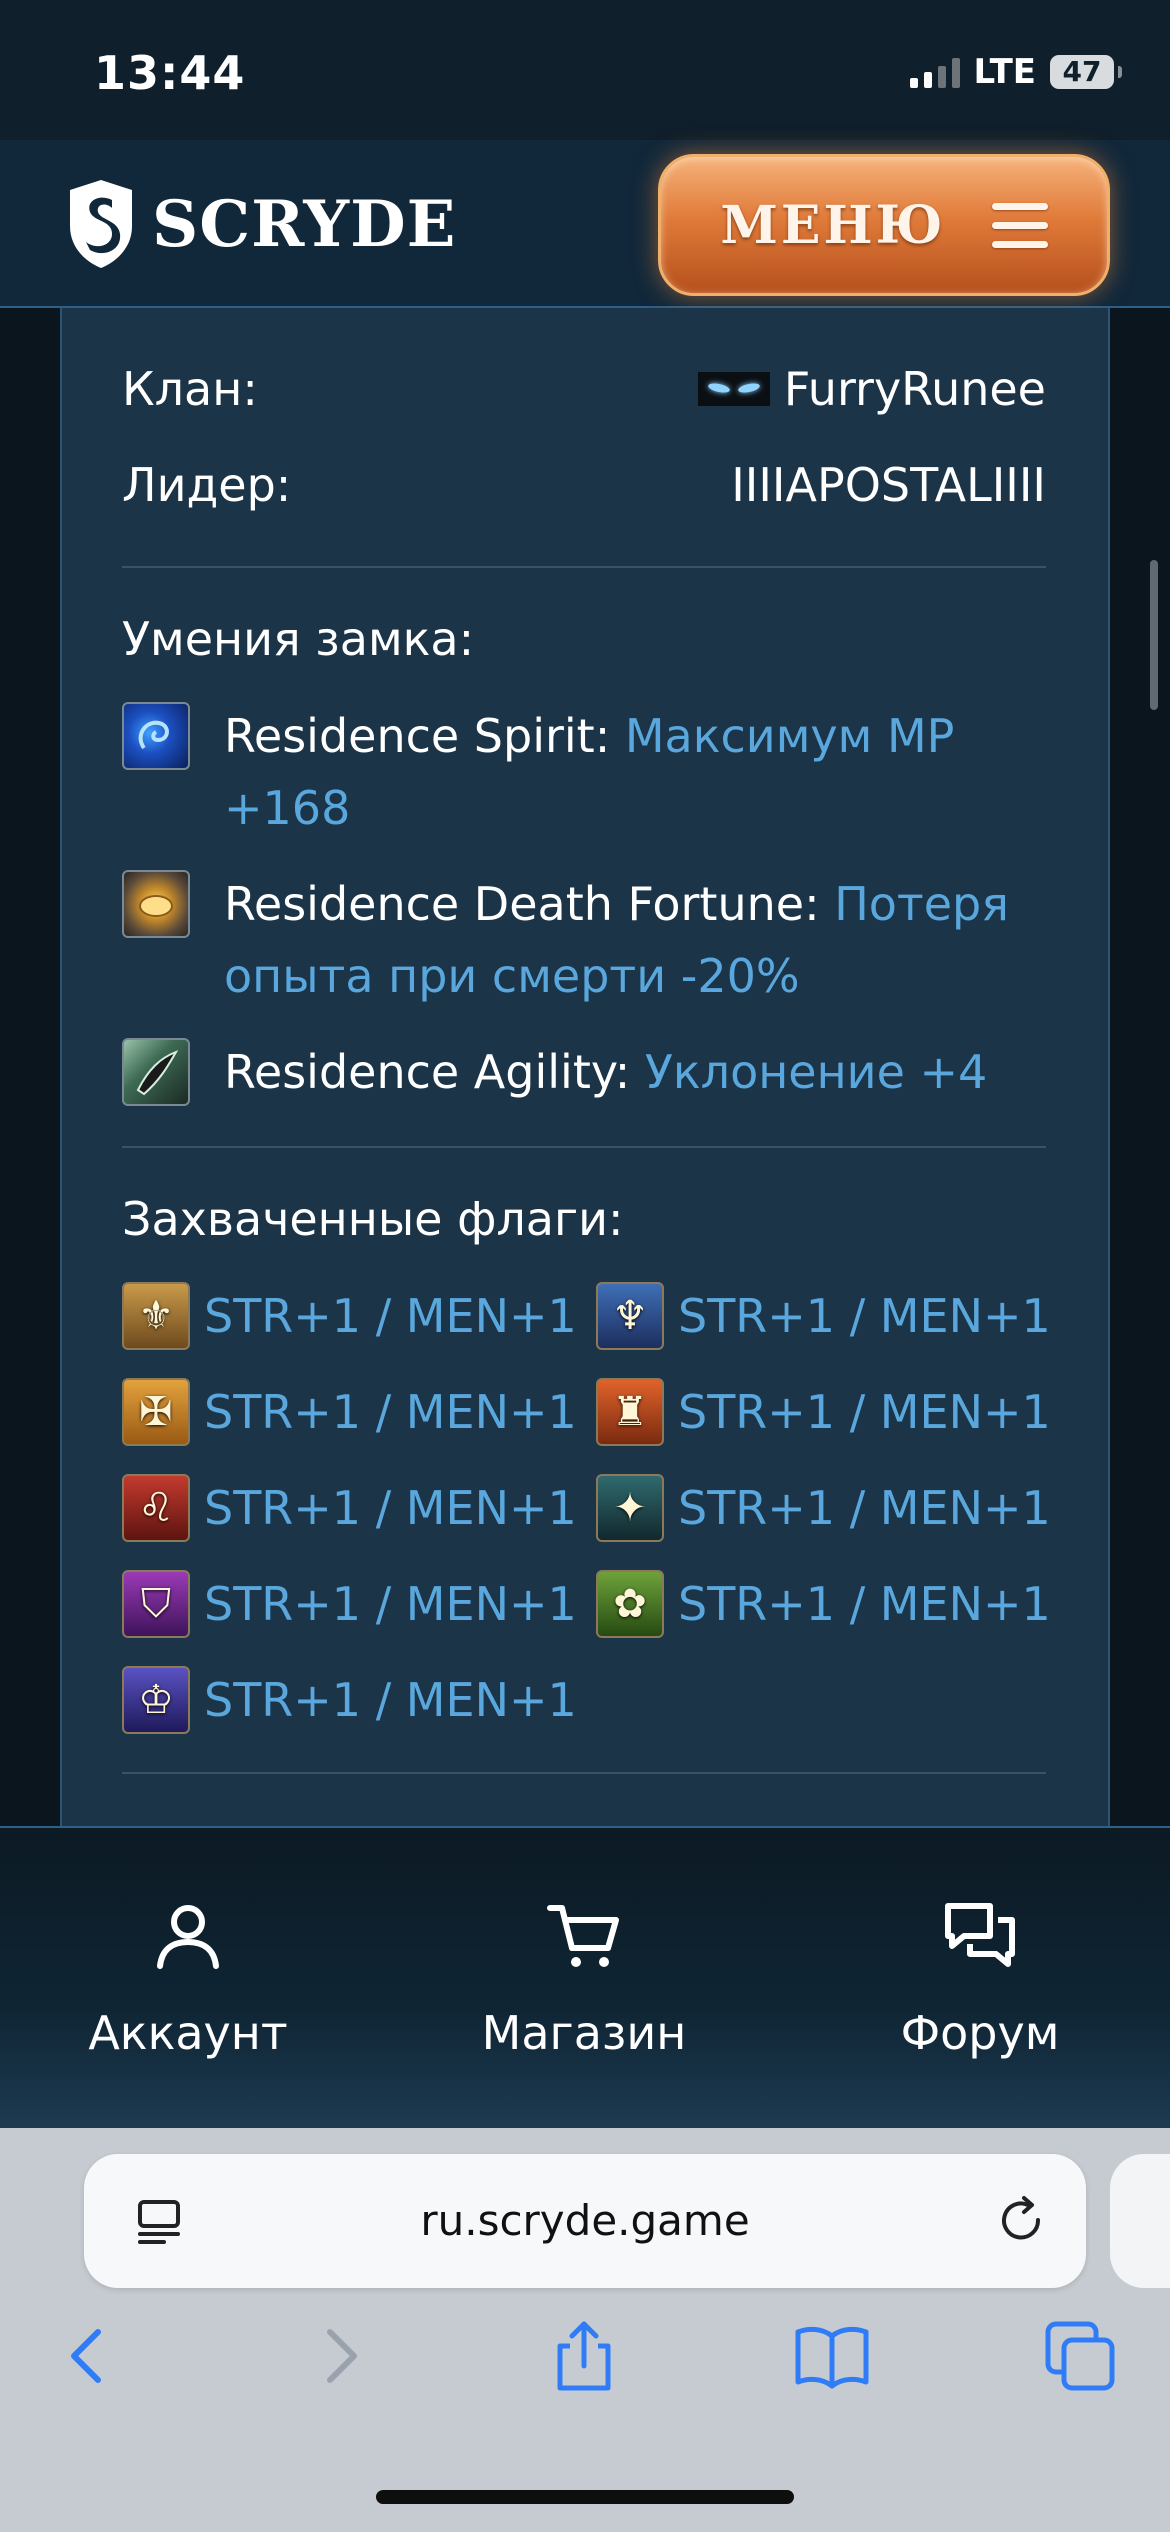 Image resolution: width=1170 pixels, height=2532 pixels. I want to click on shield-logo-icon, so click(101, 224).